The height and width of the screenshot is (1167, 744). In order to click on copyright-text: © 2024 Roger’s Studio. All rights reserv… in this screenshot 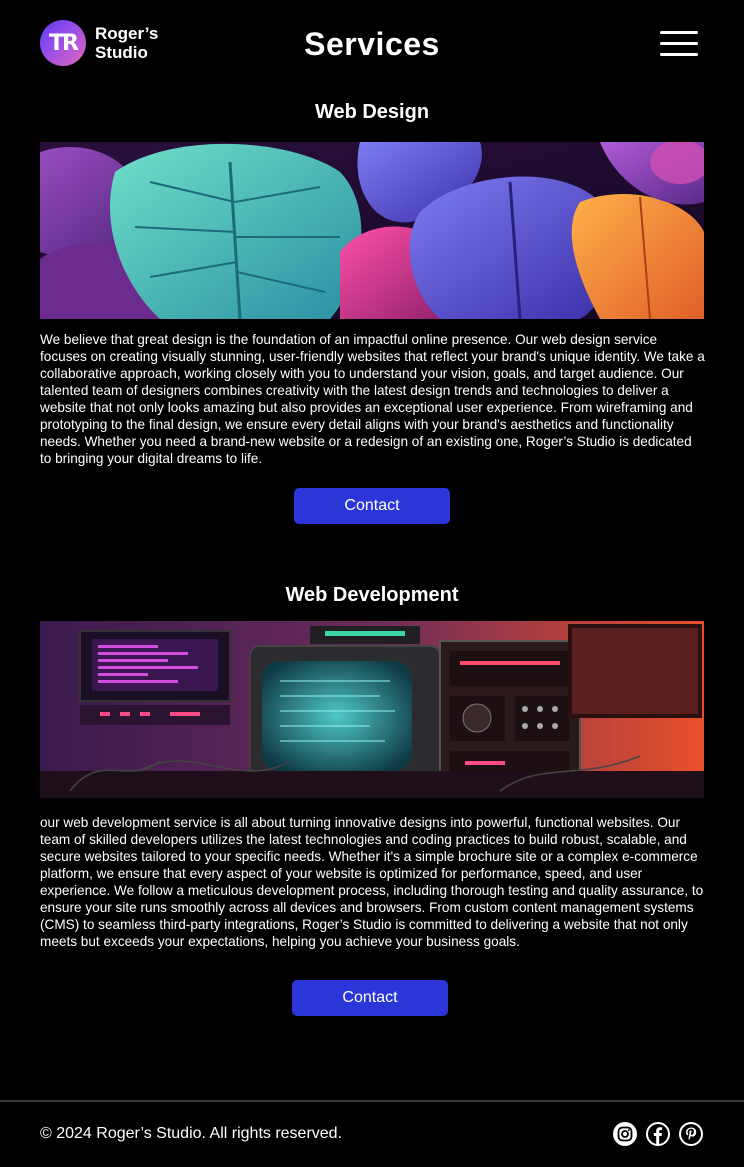, I will do `click(191, 1133)`.